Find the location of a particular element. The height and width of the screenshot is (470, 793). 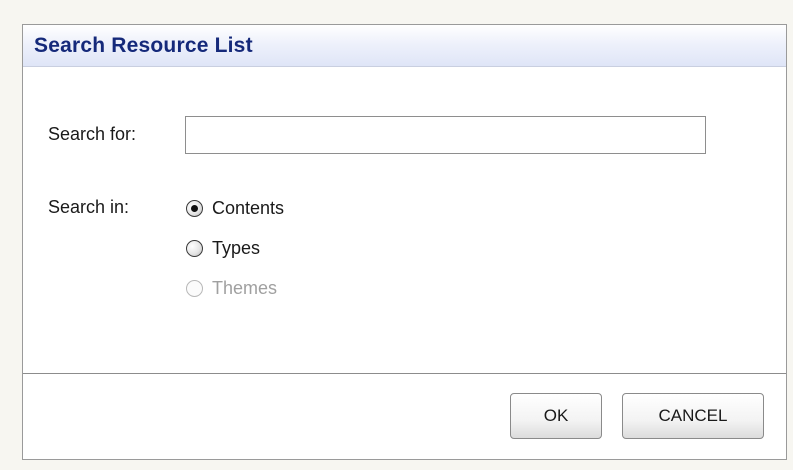

search-input is located at coordinates (445, 135).